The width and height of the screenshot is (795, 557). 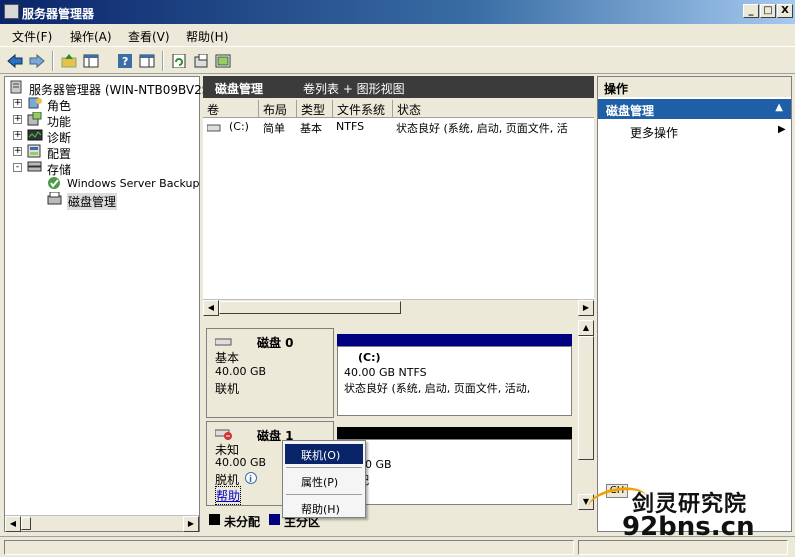 What do you see at coordinates (91, 36) in the screenshot?
I see `menu-action: 操作(A)` at bounding box center [91, 36].